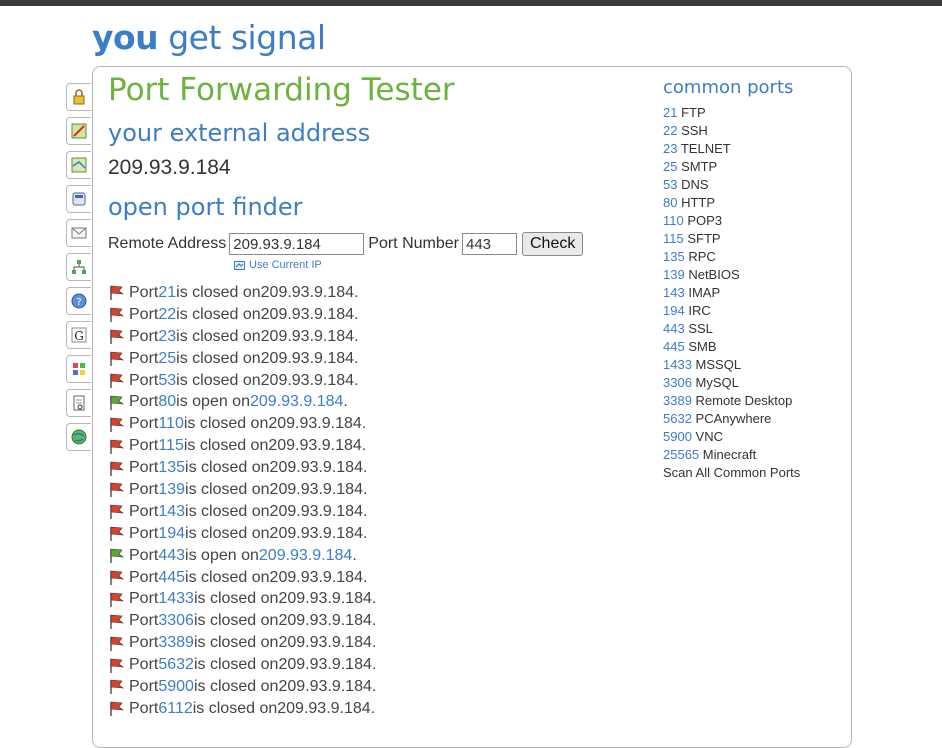 This screenshot has height=748, width=942. What do you see at coordinates (674, 346) in the screenshot?
I see `common-port-number: 445` at bounding box center [674, 346].